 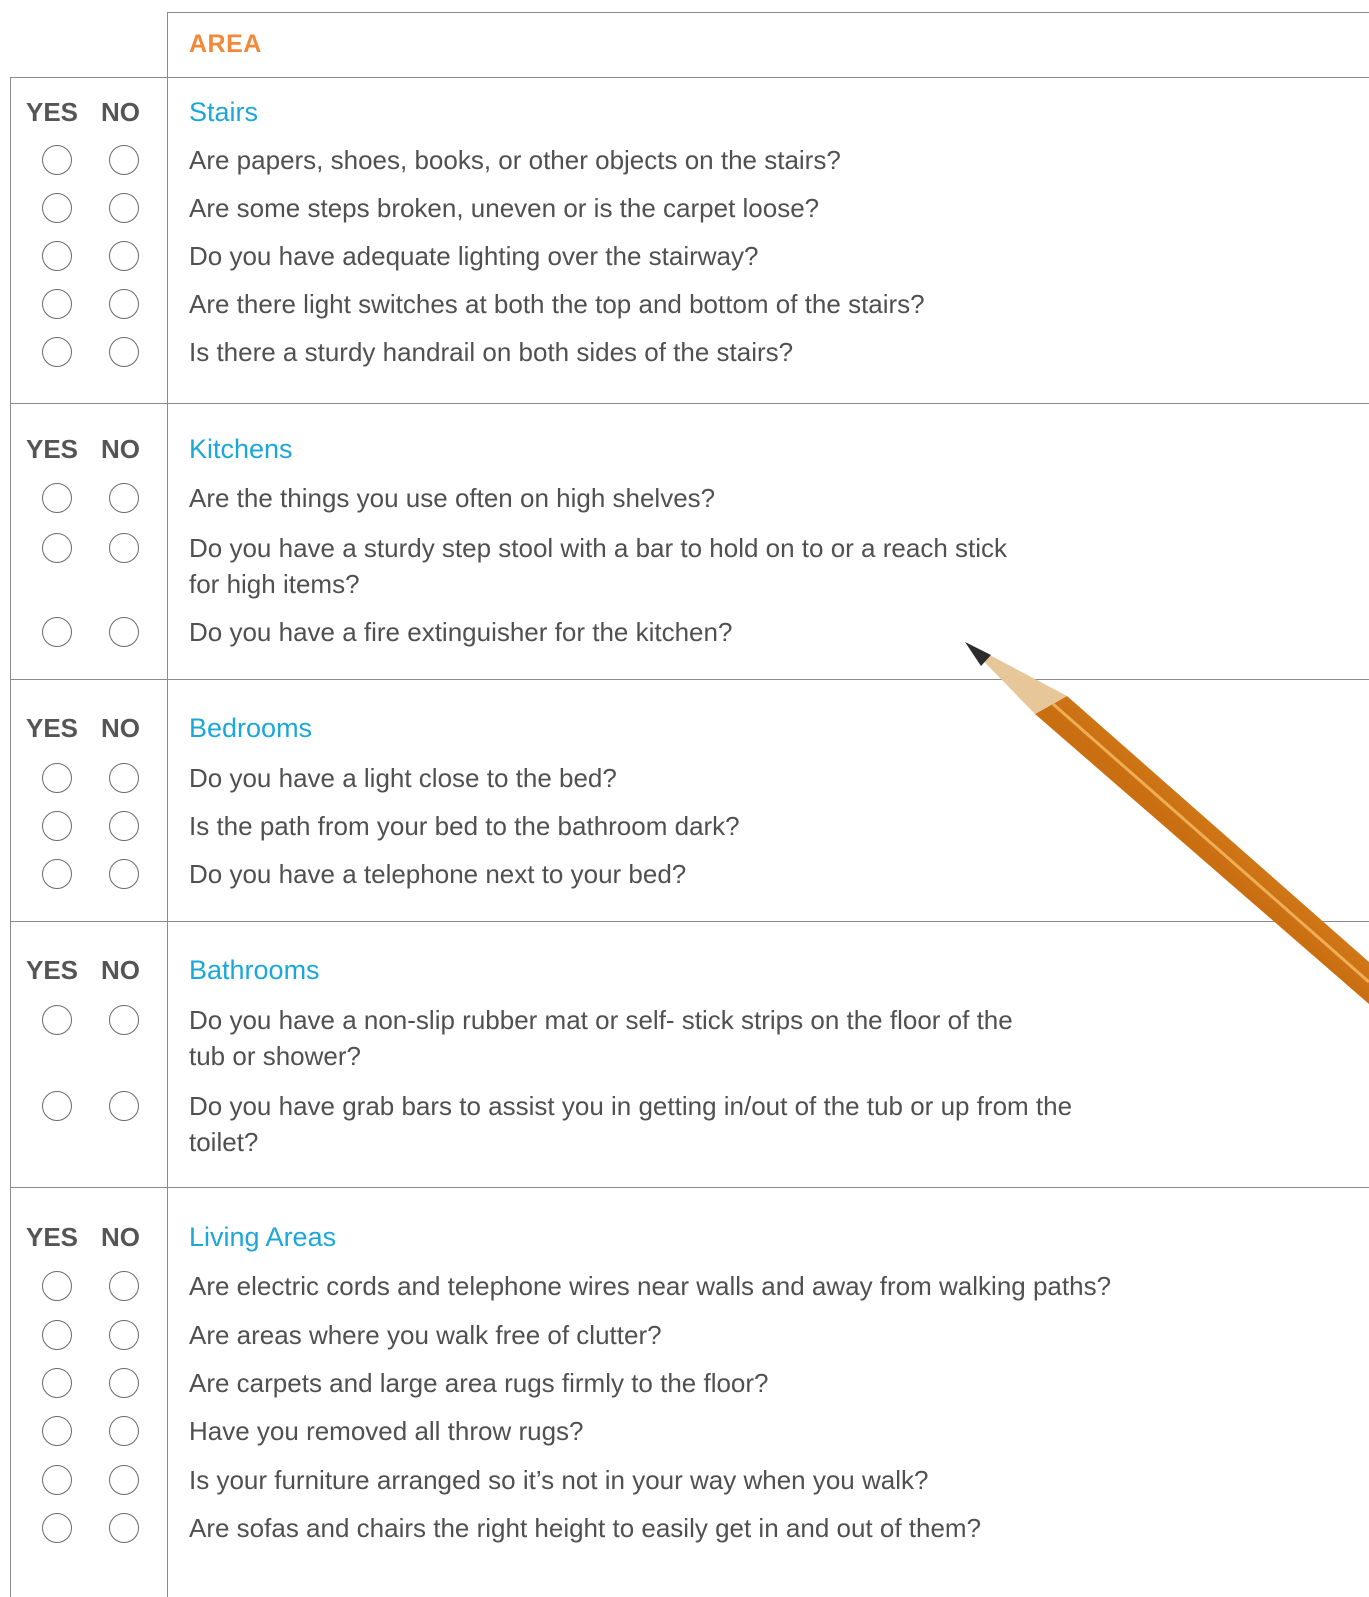 What do you see at coordinates (275, 1056) in the screenshot?
I see `question-text-continued: tub or shower?` at bounding box center [275, 1056].